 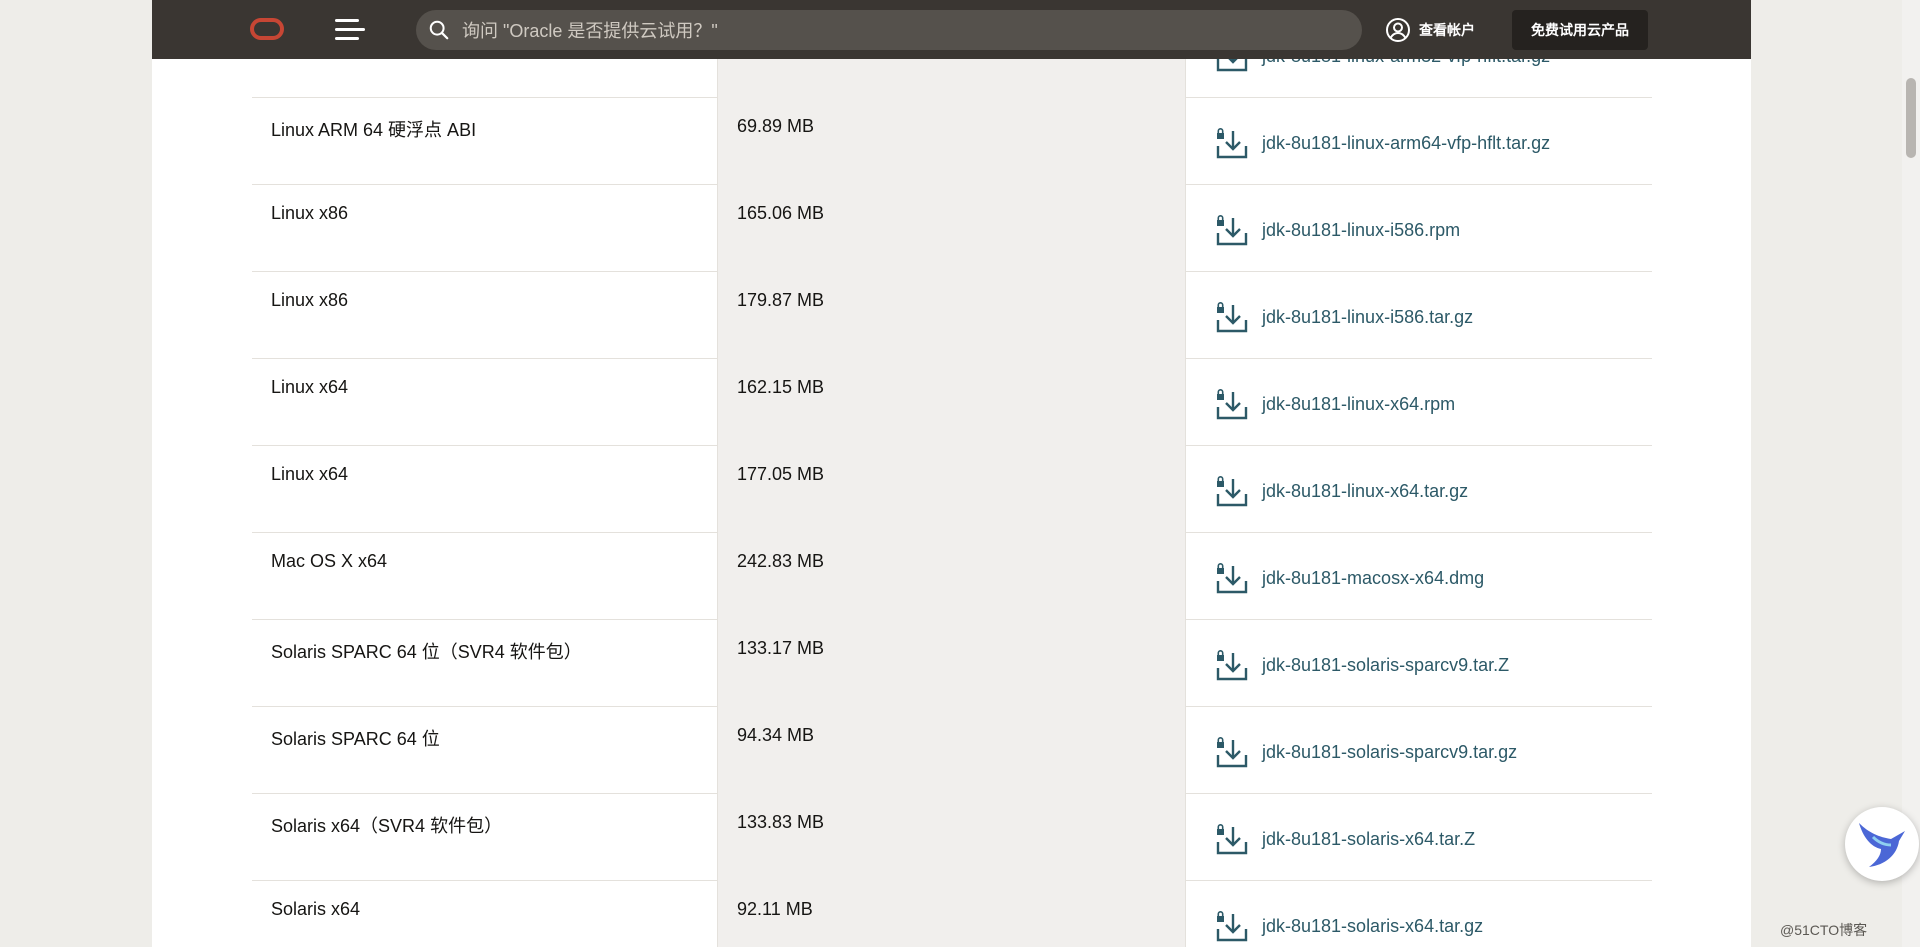 What do you see at coordinates (1361, 229) in the screenshot?
I see `file-name: jdk-8u181-linux-i586.rpm` at bounding box center [1361, 229].